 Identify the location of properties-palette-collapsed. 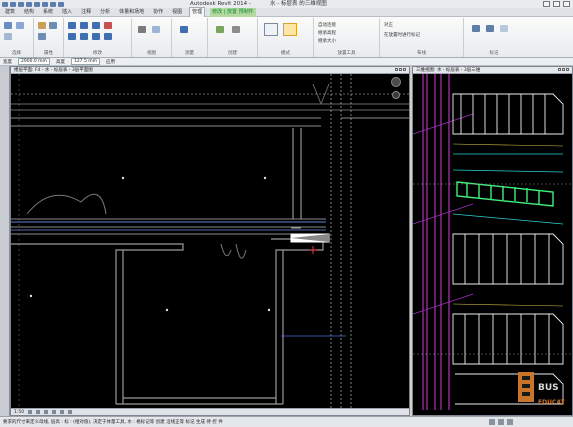
(5, 241).